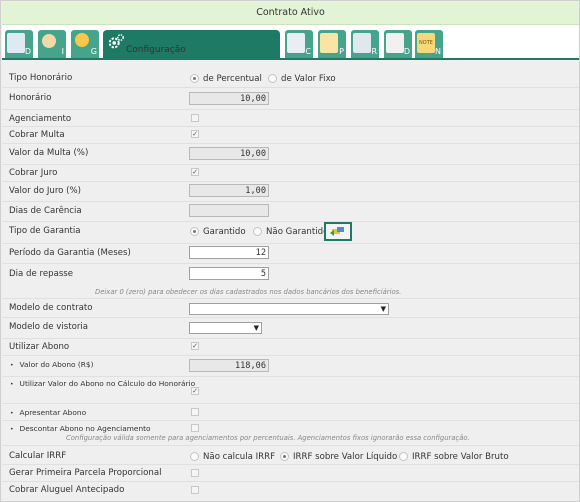 Image resolution: width=580 pixels, height=502 pixels. Describe the element at coordinates (229, 153) in the screenshot. I see `valor-multa-input: 10,00` at that location.